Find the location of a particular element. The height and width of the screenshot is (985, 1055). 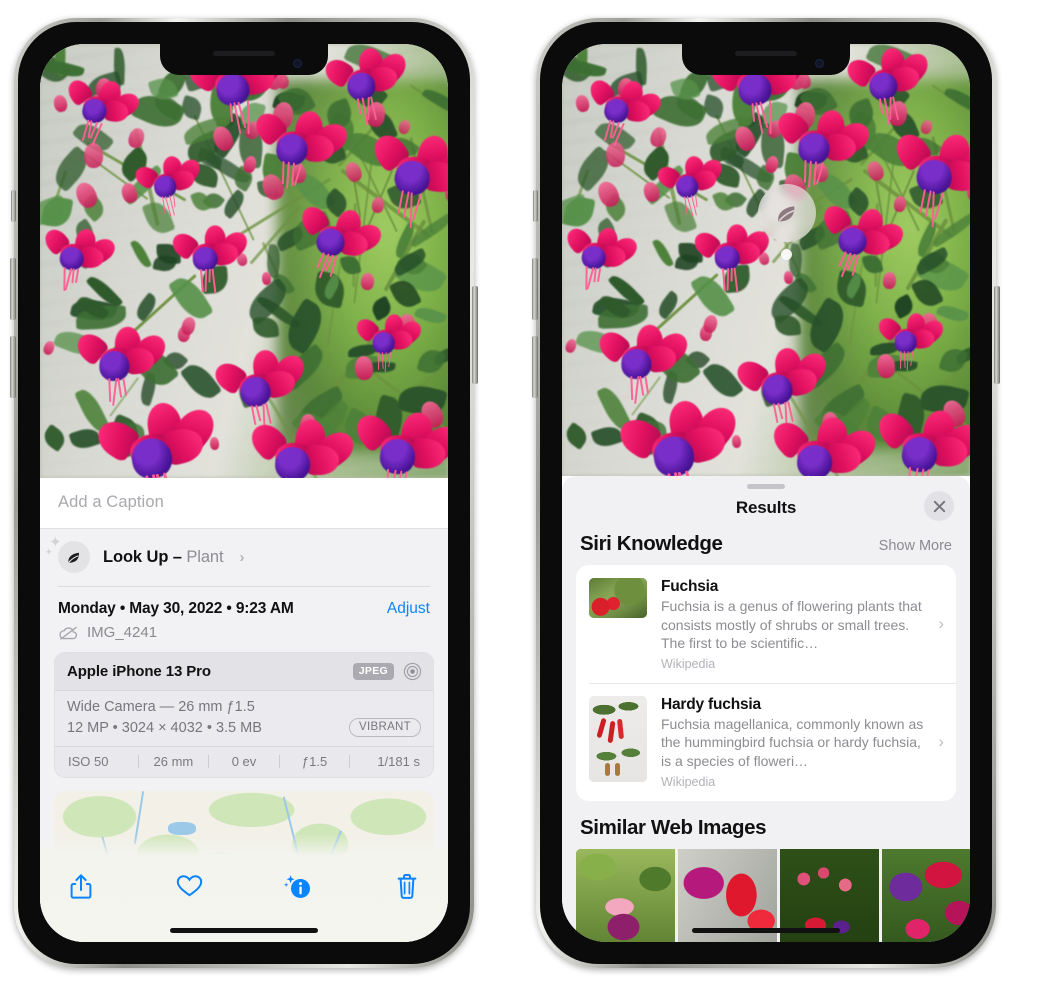

trash-icon is located at coordinates (407, 886).